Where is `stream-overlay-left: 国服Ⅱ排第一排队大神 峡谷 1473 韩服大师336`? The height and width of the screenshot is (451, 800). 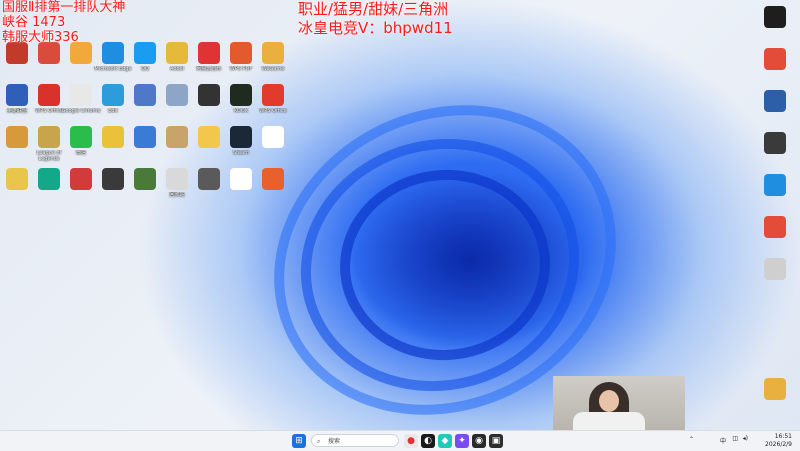
stream-overlay-left: 国服Ⅱ排第一排队大神 峡谷 1473 韩服大师336 is located at coordinates (63, 22).